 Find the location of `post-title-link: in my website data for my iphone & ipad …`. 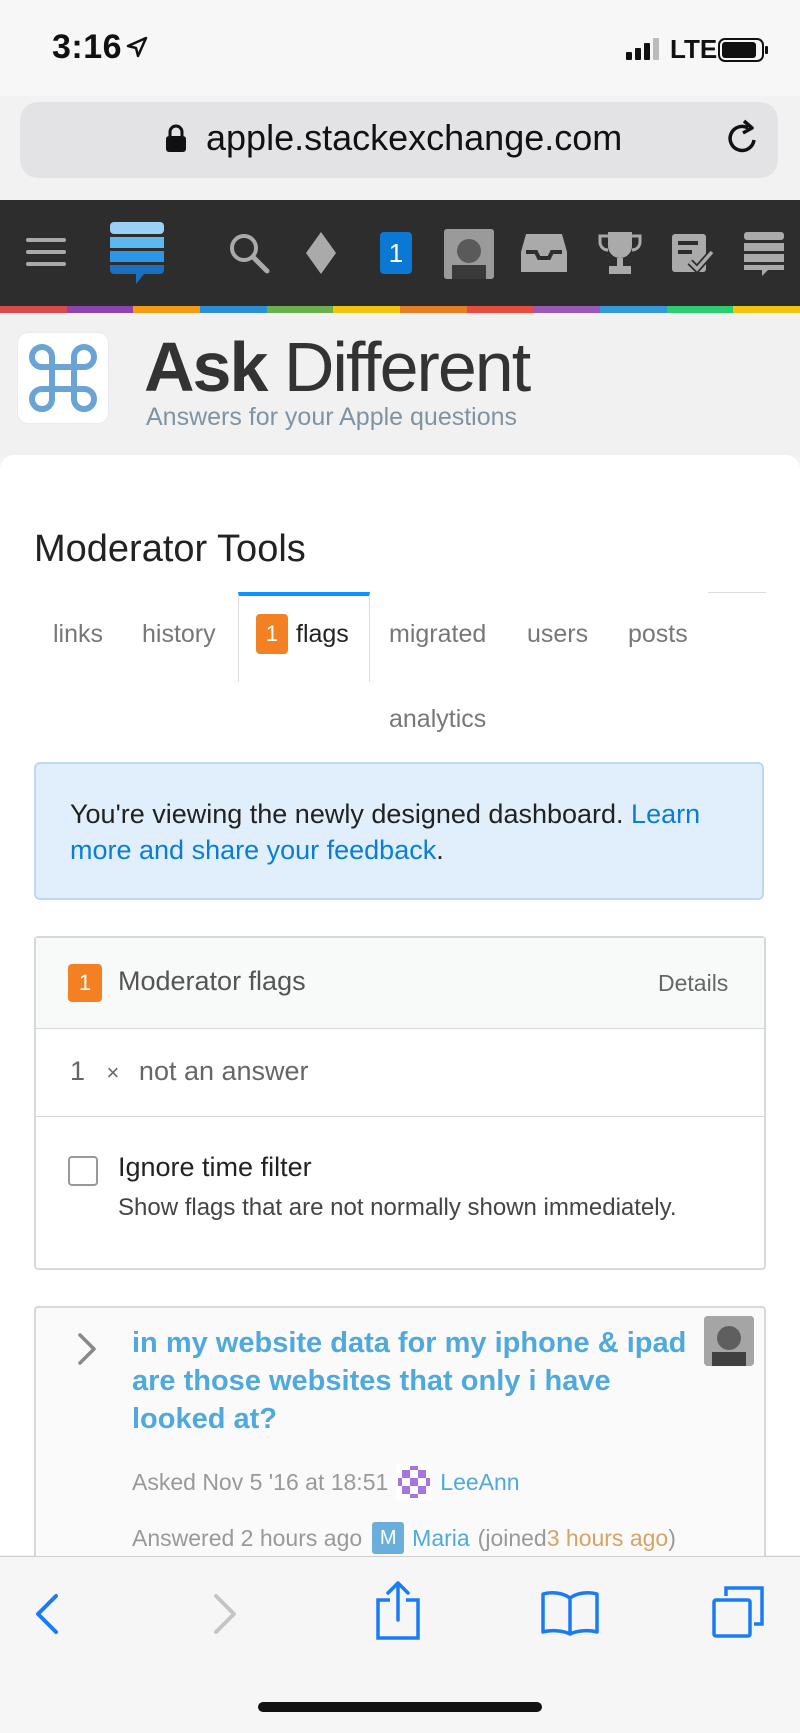

post-title-link: in my website data for my iphone & ipad … is located at coordinates (412, 1381).